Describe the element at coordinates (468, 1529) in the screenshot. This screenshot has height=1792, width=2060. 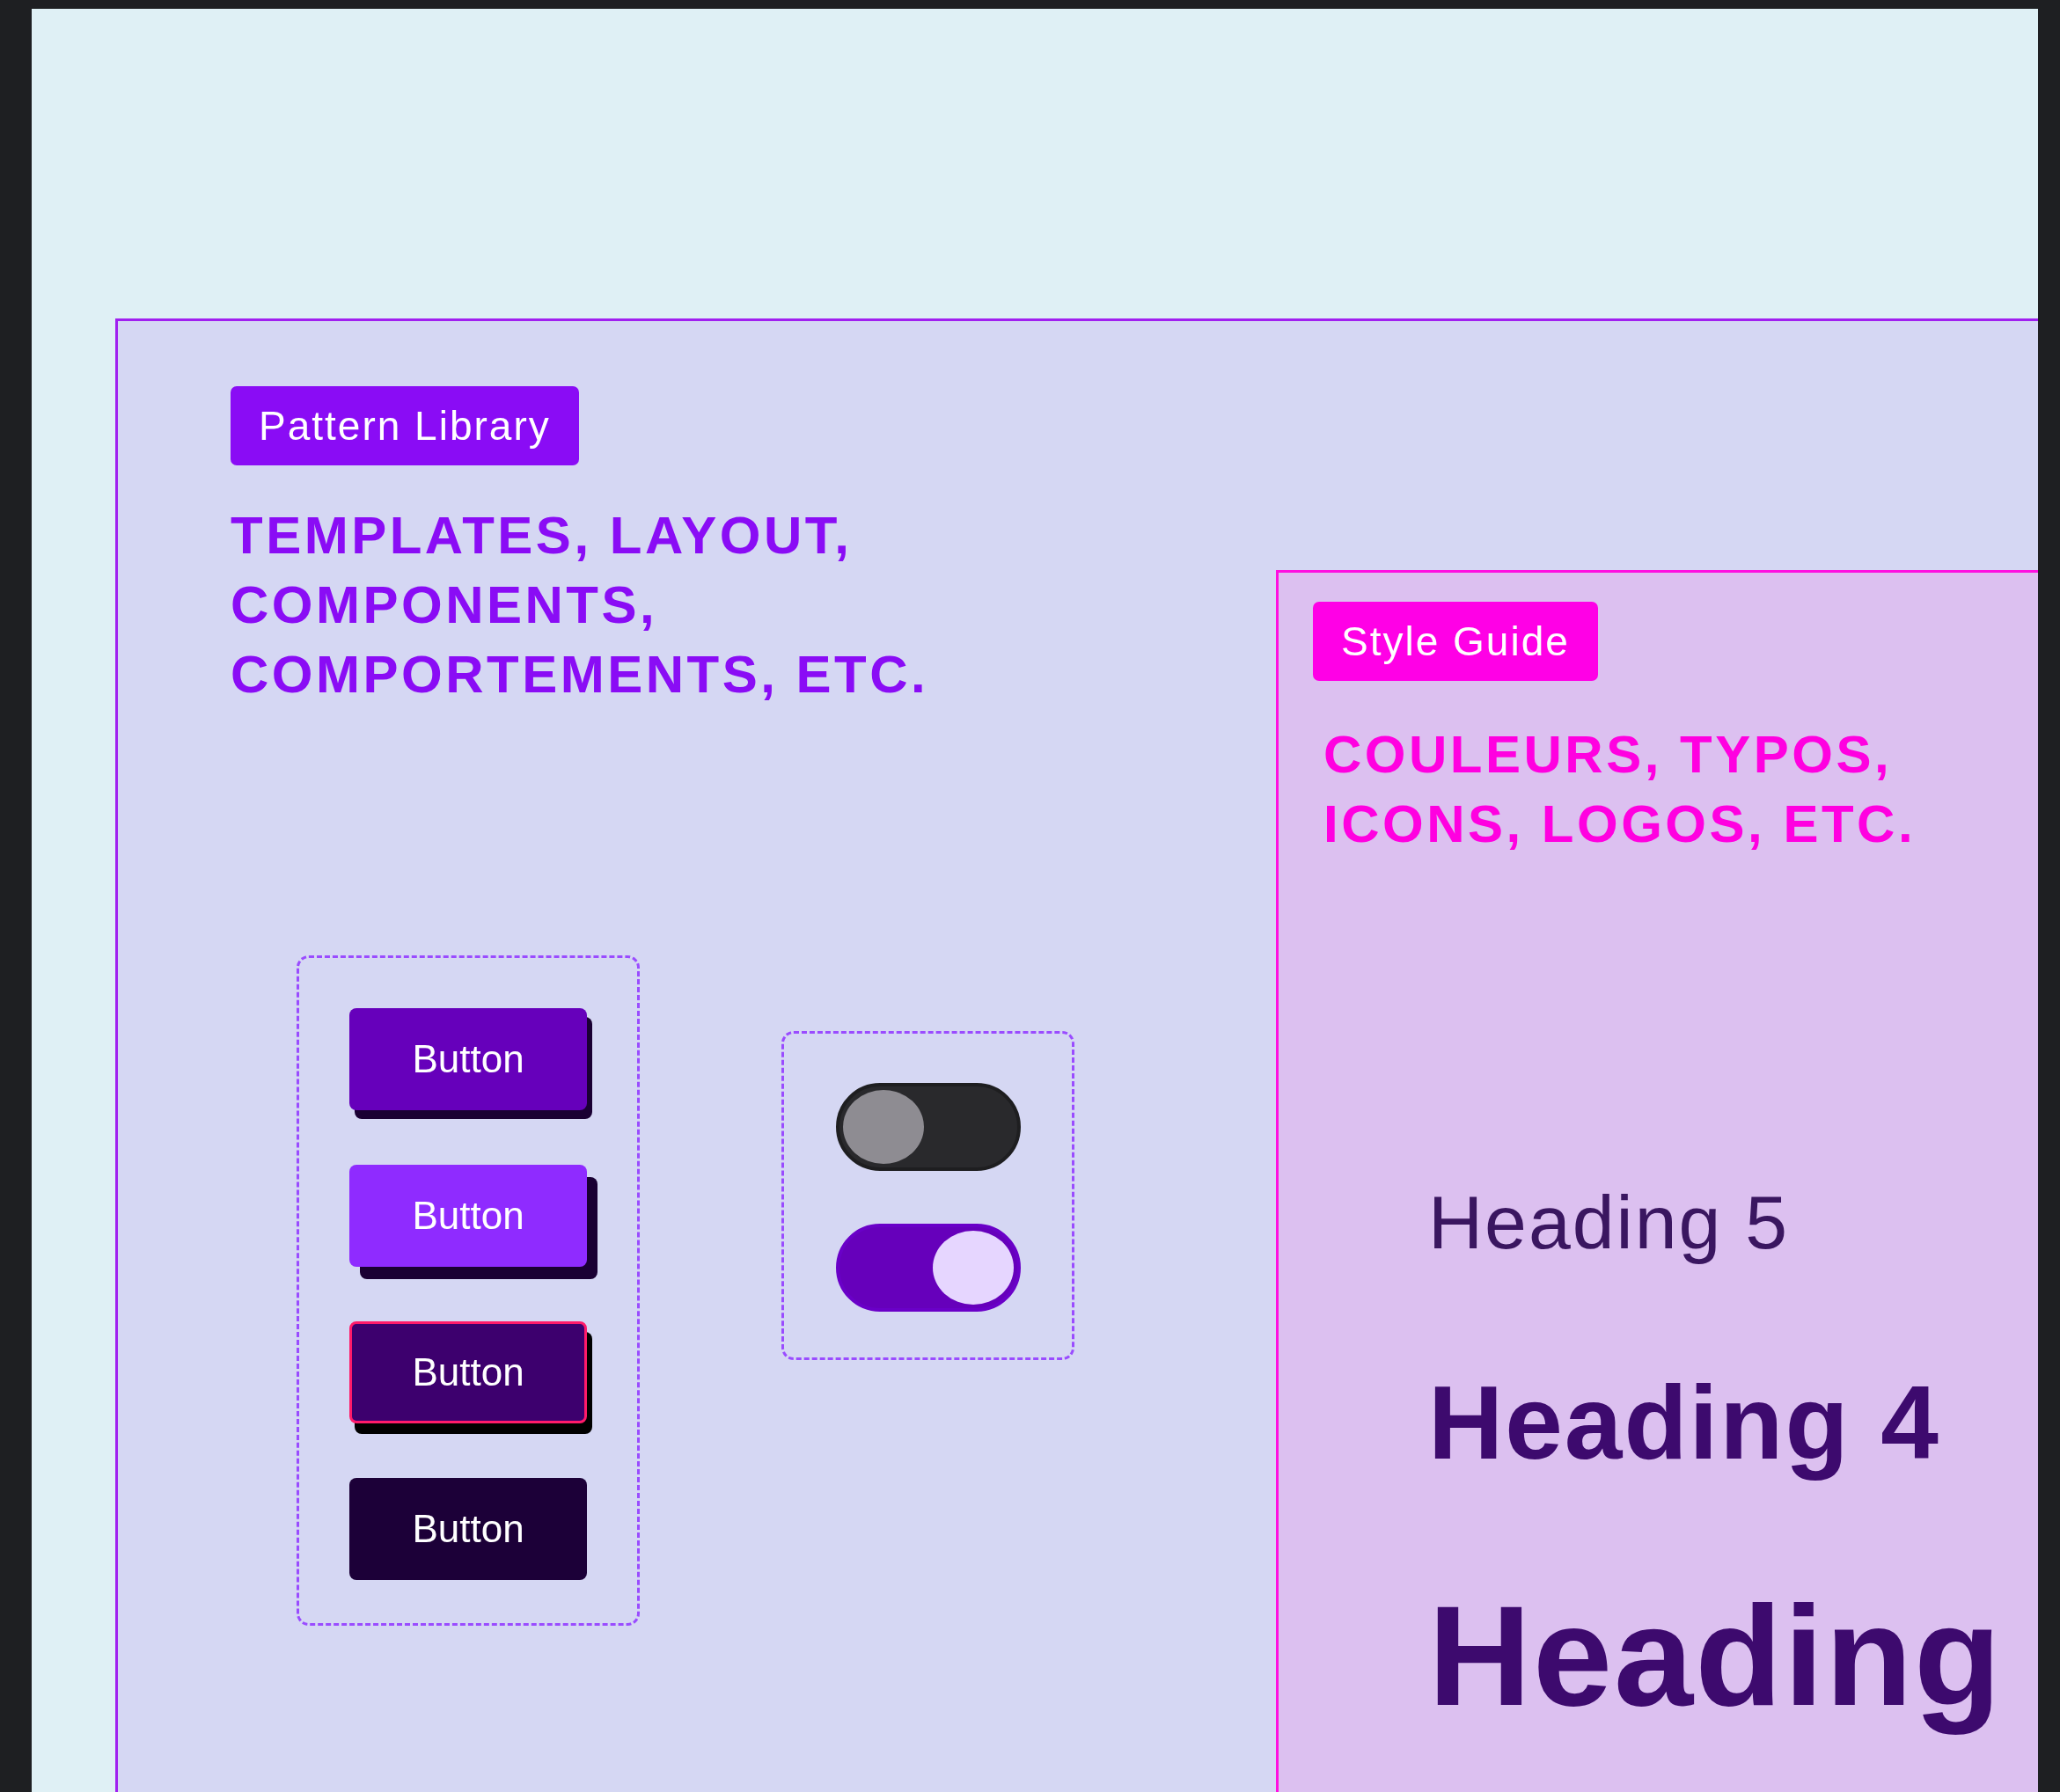
I see `sample-button: Button` at that location.